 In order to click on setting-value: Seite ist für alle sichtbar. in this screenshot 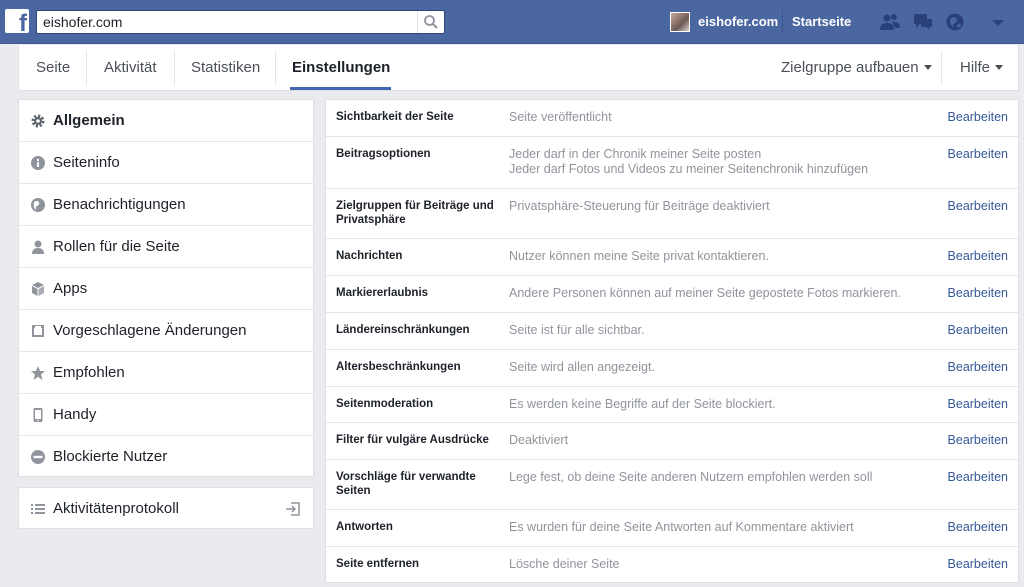, I will do `click(577, 330)`.